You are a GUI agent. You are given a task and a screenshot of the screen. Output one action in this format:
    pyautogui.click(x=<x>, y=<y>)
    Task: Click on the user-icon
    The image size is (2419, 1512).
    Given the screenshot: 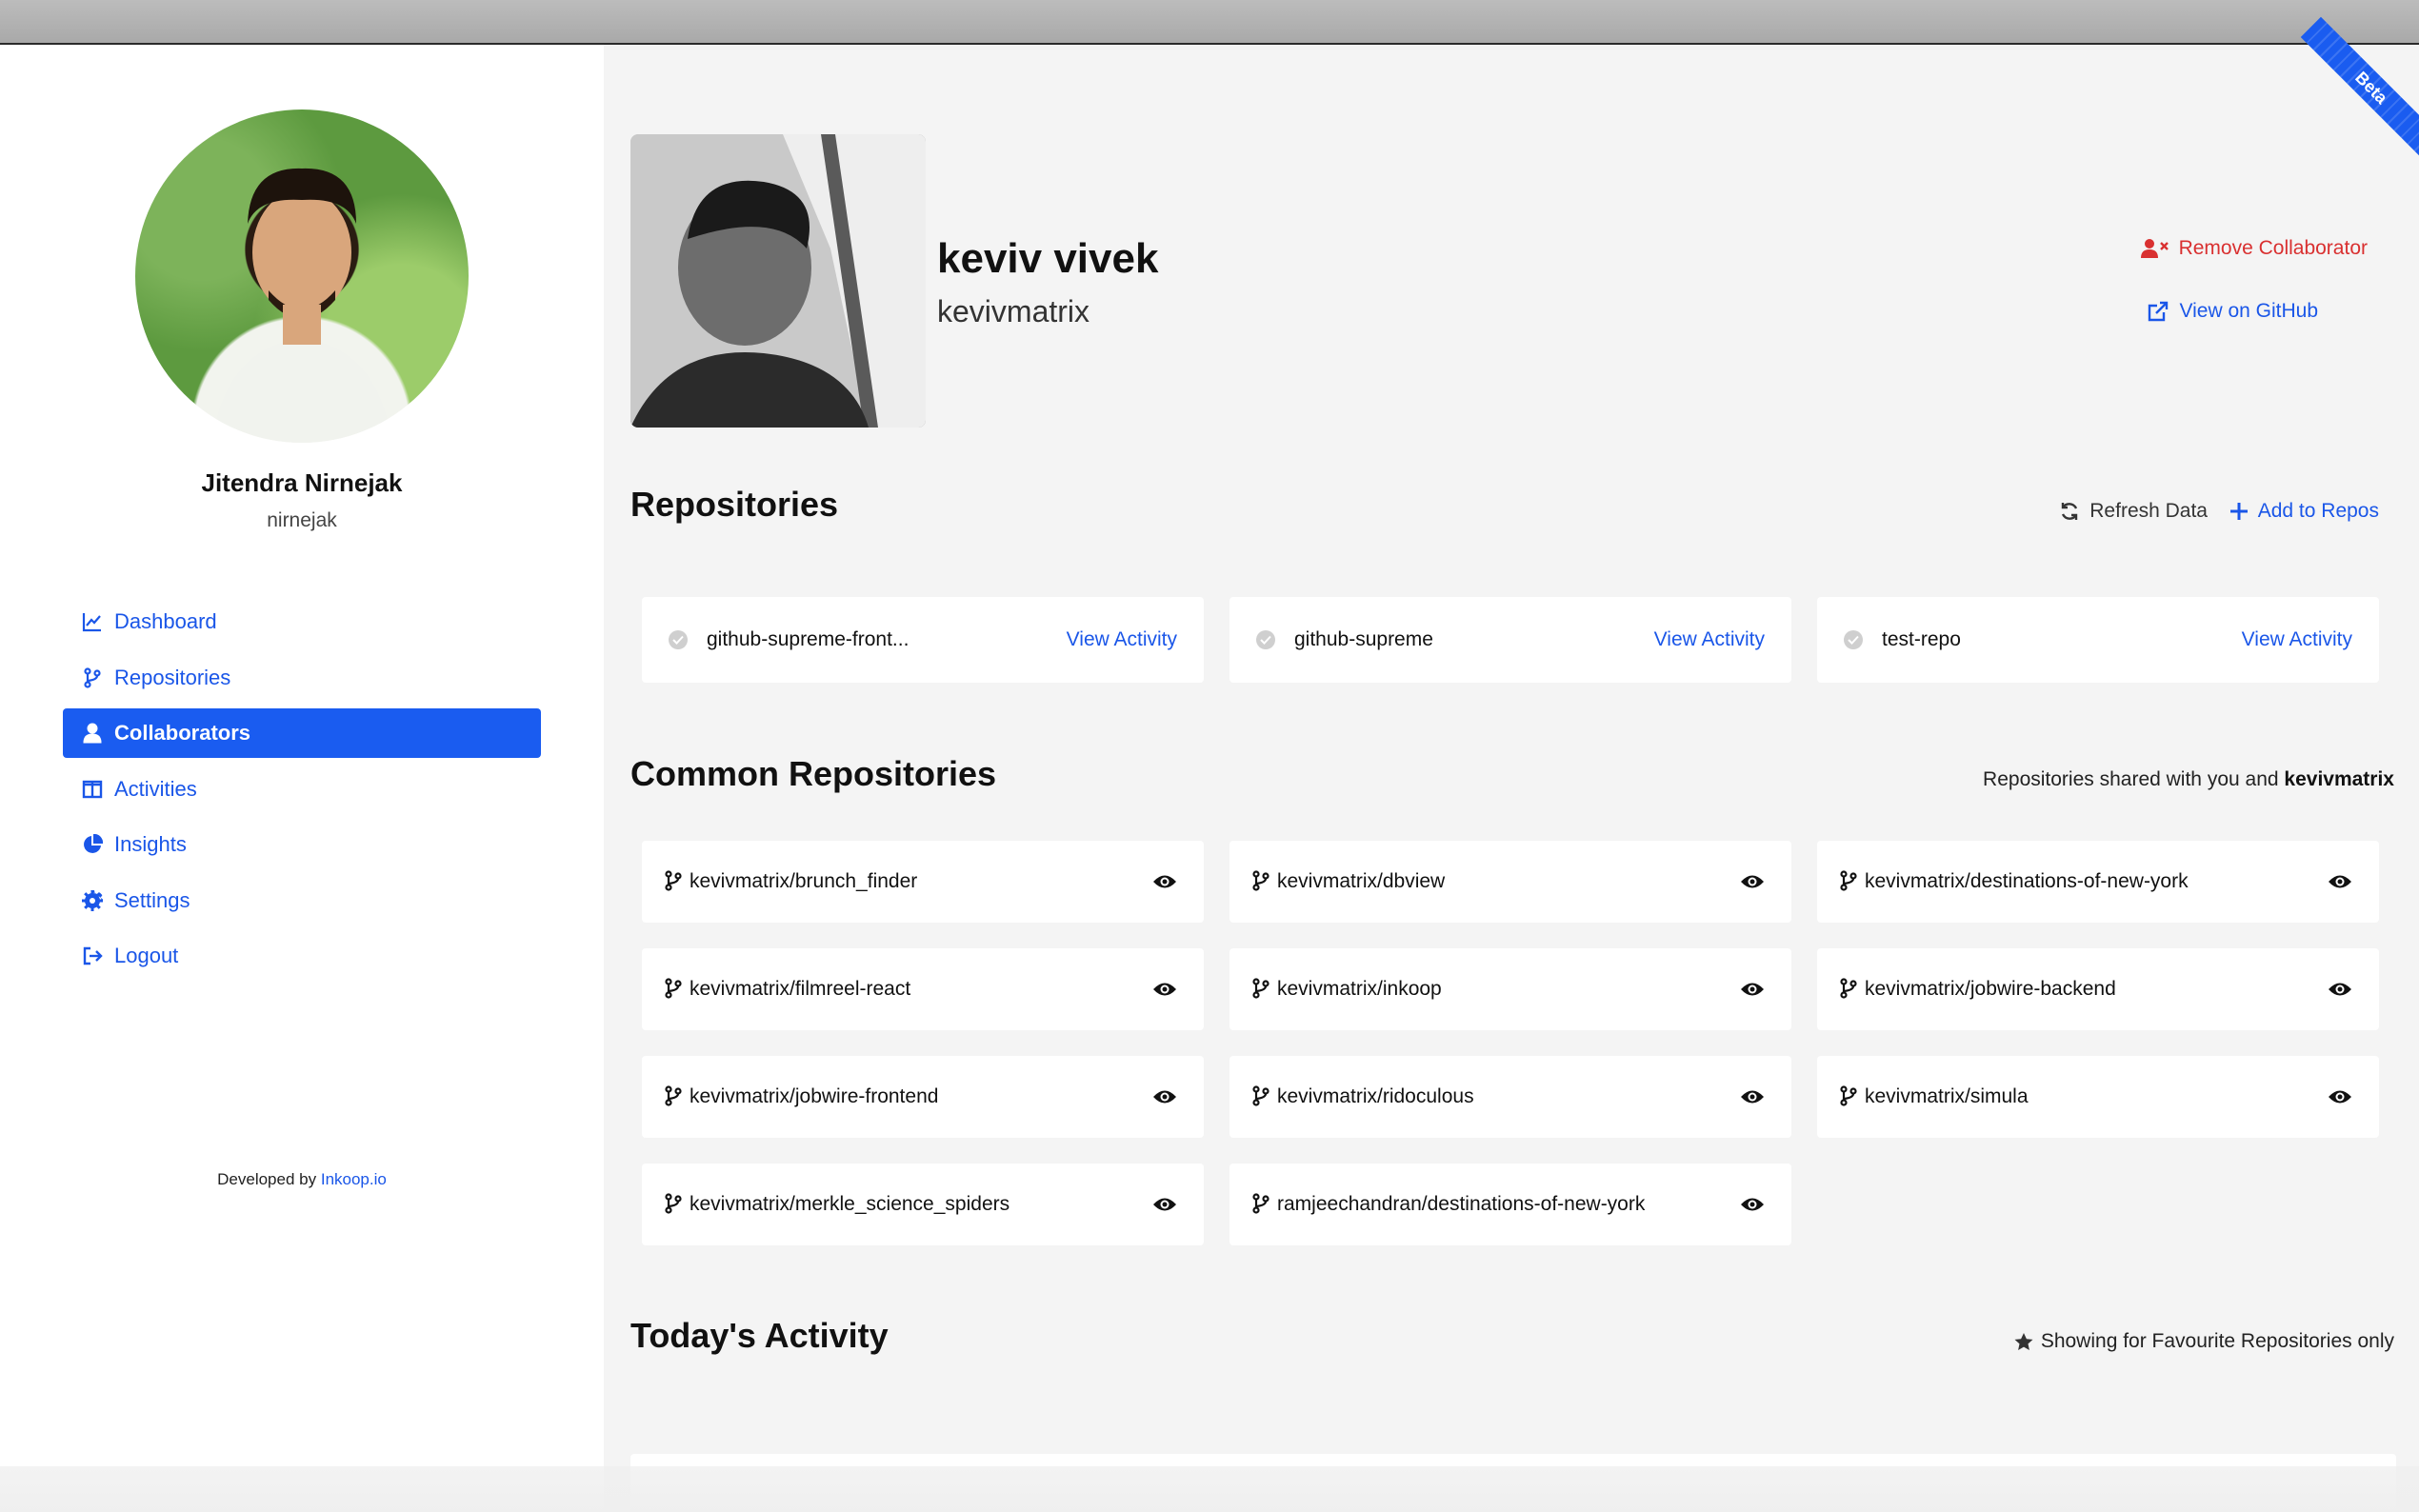 What is the action you would take?
    pyautogui.click(x=92, y=733)
    